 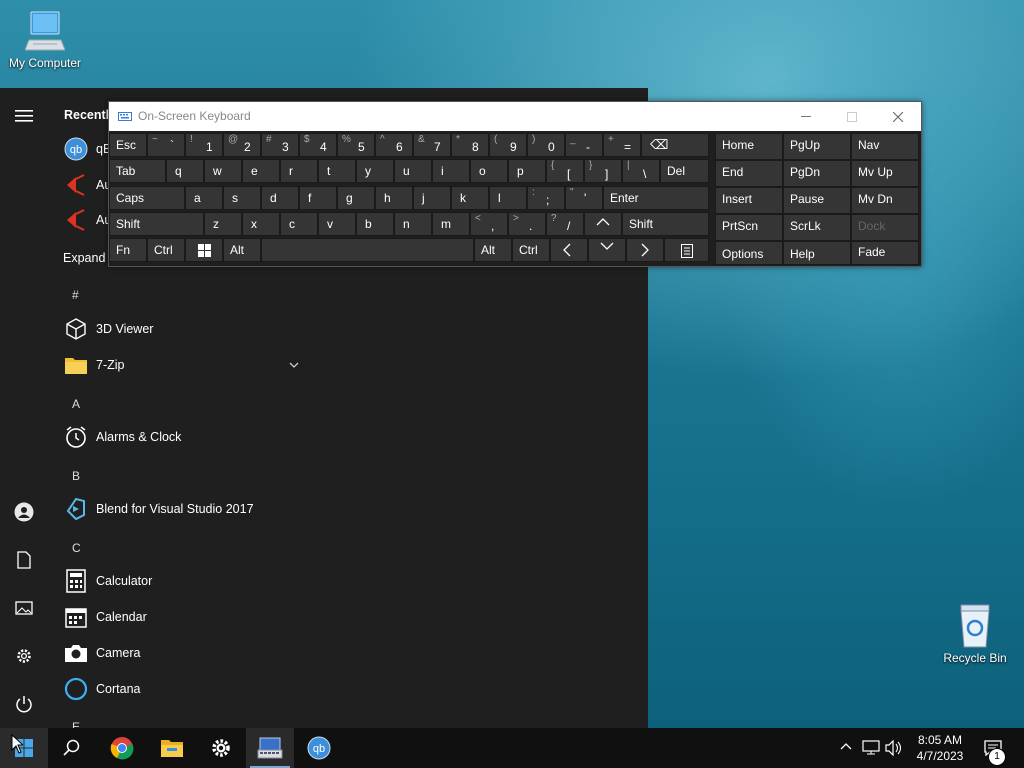 I want to click on key-7: & 7, so click(x=432, y=145).